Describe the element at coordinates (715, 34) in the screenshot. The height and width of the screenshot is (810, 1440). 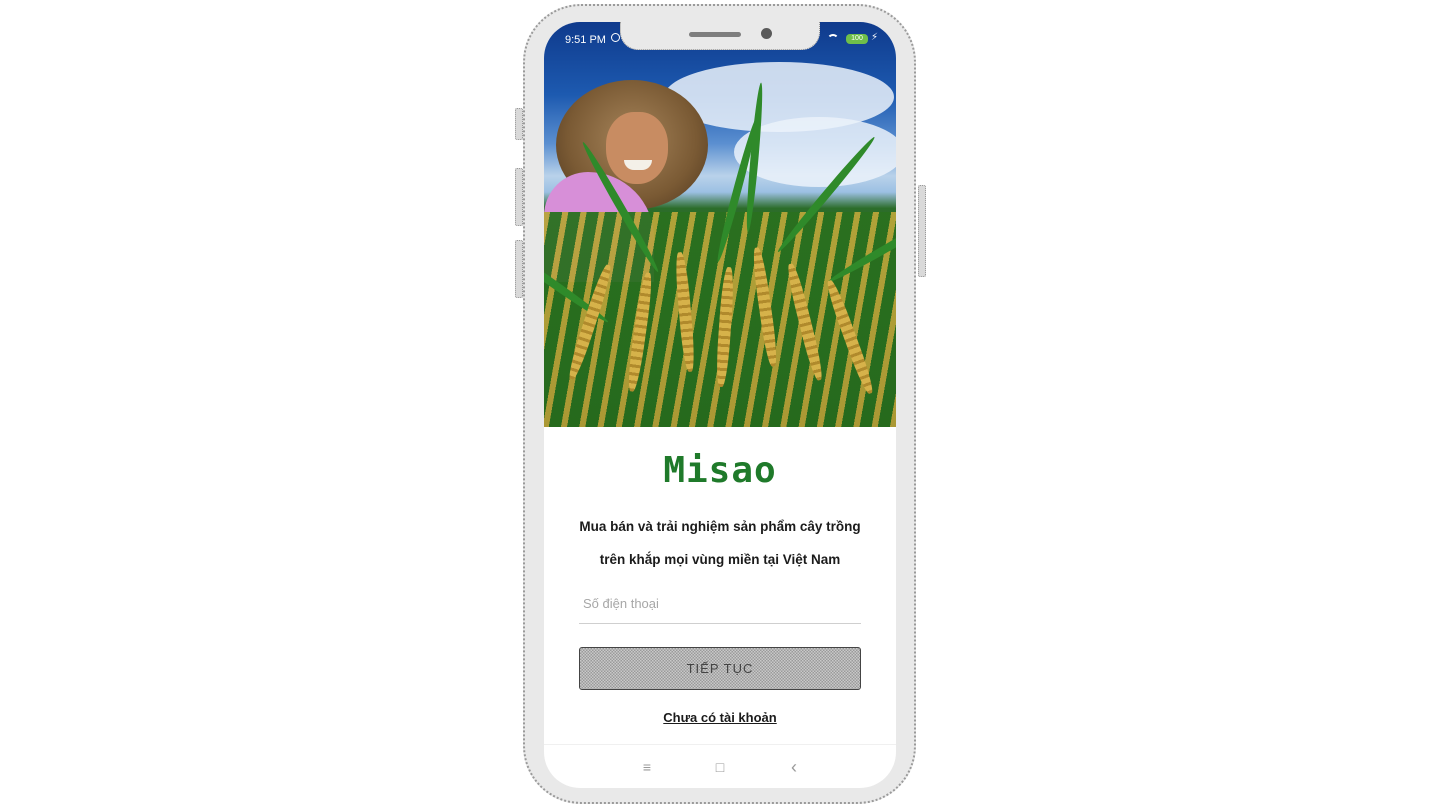
I see `earpiece-speaker` at that location.